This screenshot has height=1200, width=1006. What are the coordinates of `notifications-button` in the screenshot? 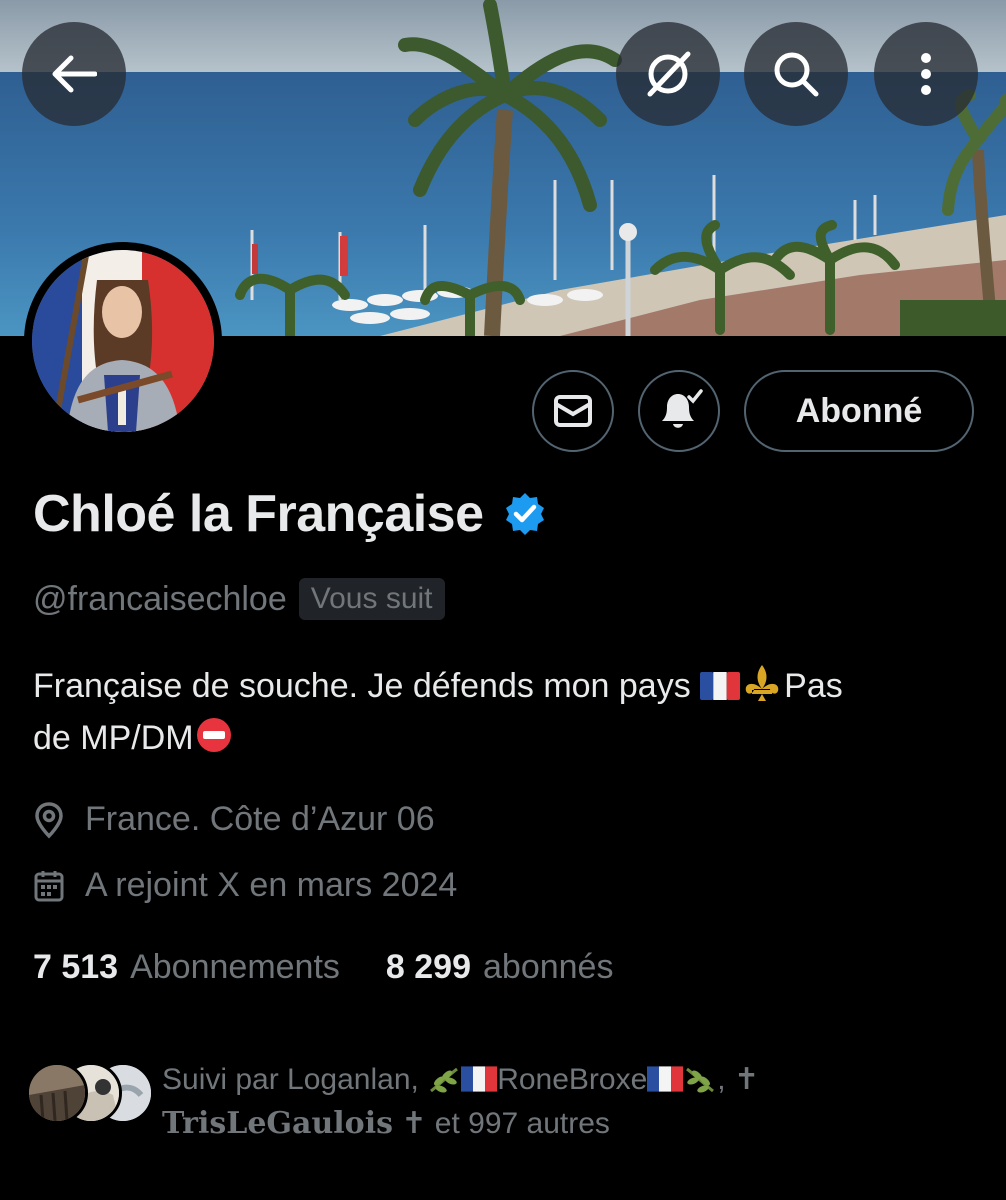 It's located at (679, 411).